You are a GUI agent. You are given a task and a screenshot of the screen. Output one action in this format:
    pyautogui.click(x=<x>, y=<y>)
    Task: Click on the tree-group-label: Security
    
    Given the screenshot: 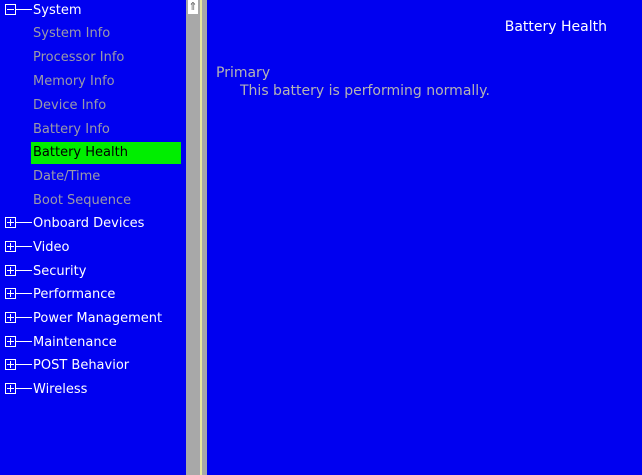 What is the action you would take?
    pyautogui.click(x=60, y=271)
    